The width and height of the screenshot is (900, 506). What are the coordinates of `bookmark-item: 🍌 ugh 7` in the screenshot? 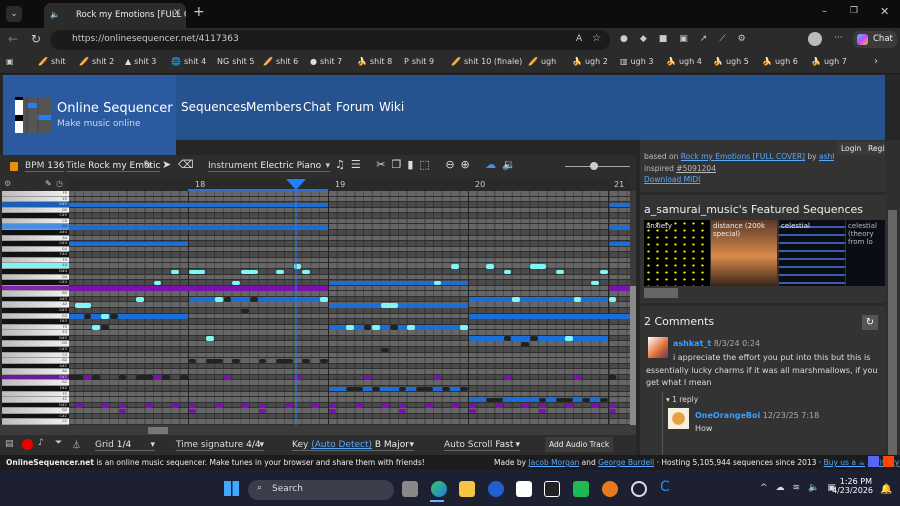 It's located at (829, 61).